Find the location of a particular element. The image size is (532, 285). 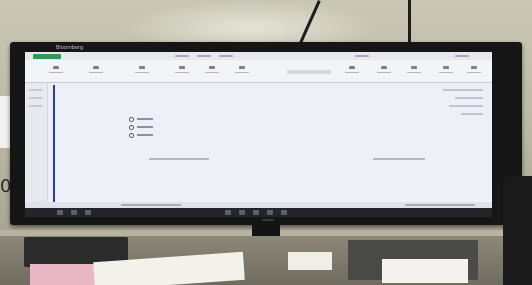

monitor-window-title: Bloomberg is located at coordinates (70, 48).